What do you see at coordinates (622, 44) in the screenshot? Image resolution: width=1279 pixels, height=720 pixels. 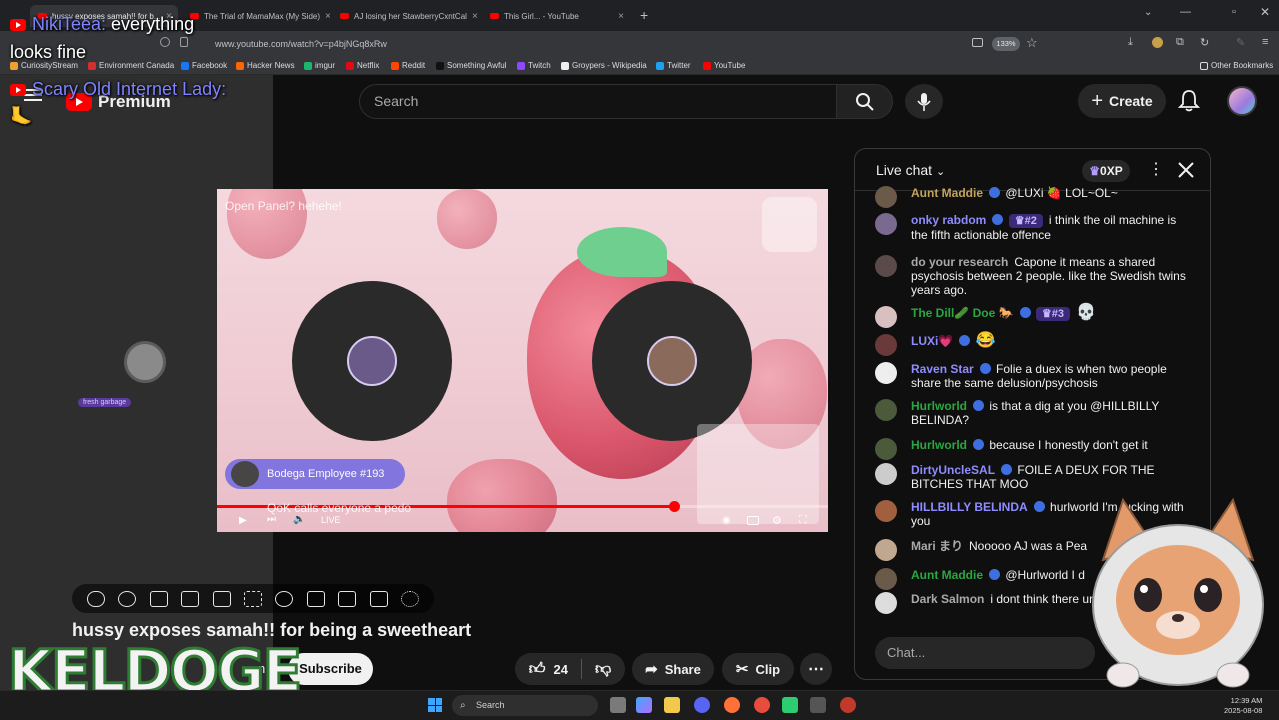 I see `url-field: www.youtube.com/watch?v=p4bjNGq8xRw` at bounding box center [622, 44].